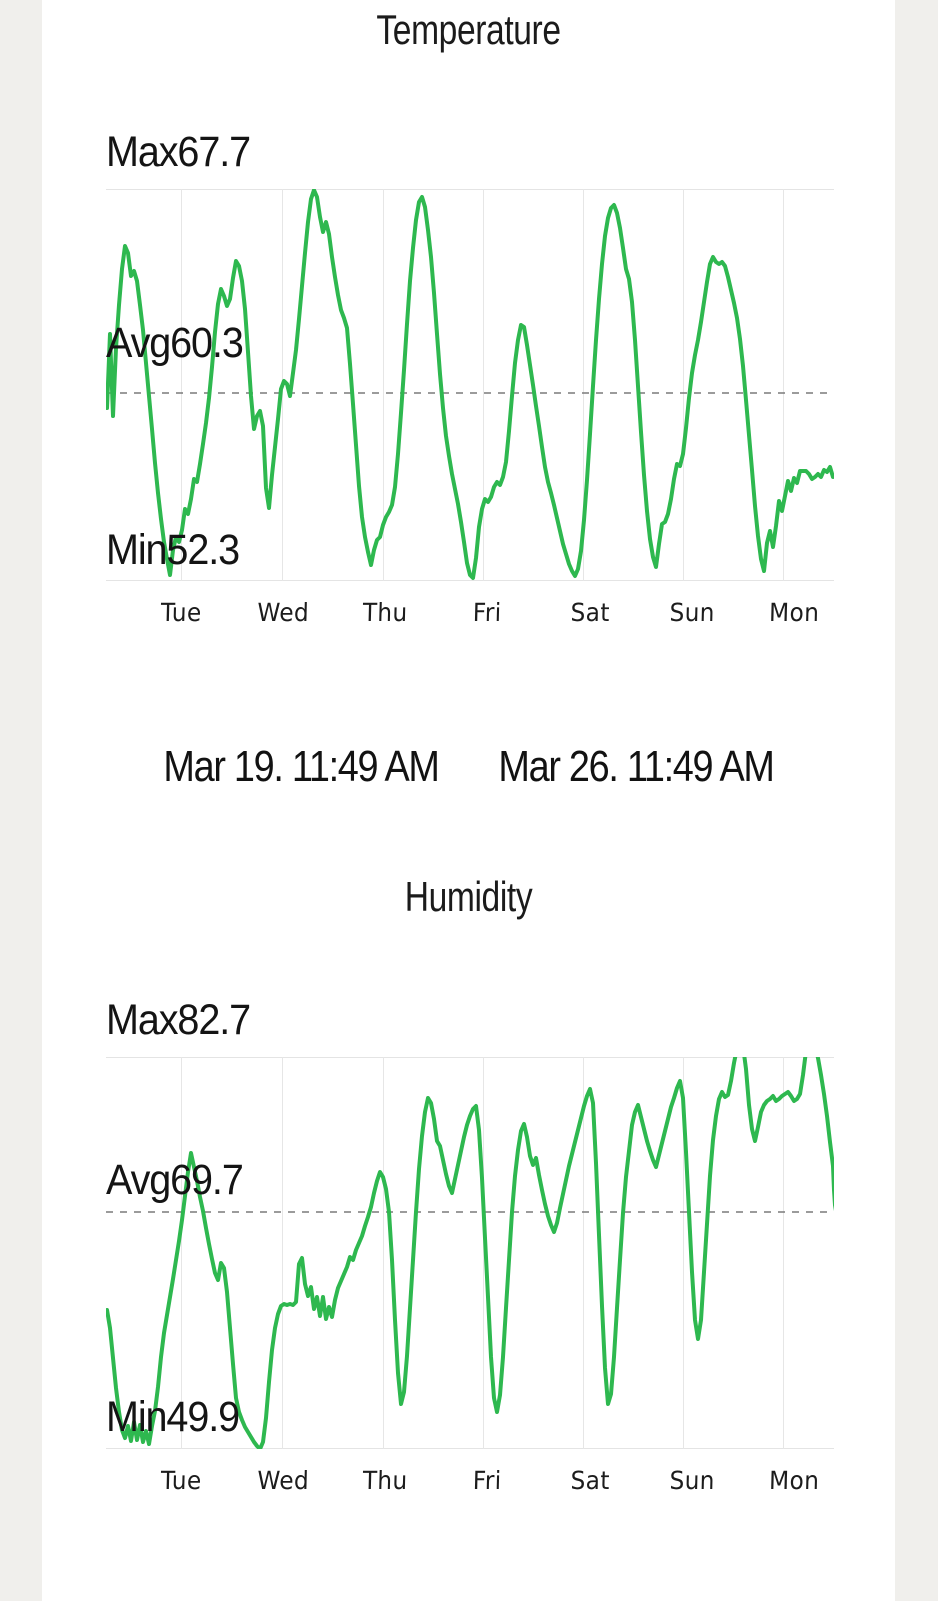  Describe the element at coordinates (173, 1417) in the screenshot. I see `humidity-min-label: Min49.9` at that location.